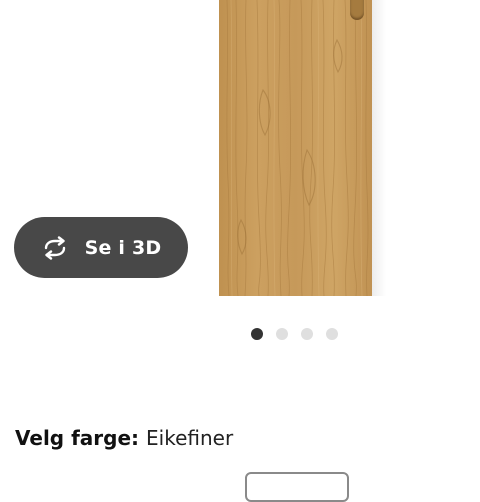  What do you see at coordinates (123, 247) in the screenshot?
I see `view-3d-label: Se i 3D` at bounding box center [123, 247].